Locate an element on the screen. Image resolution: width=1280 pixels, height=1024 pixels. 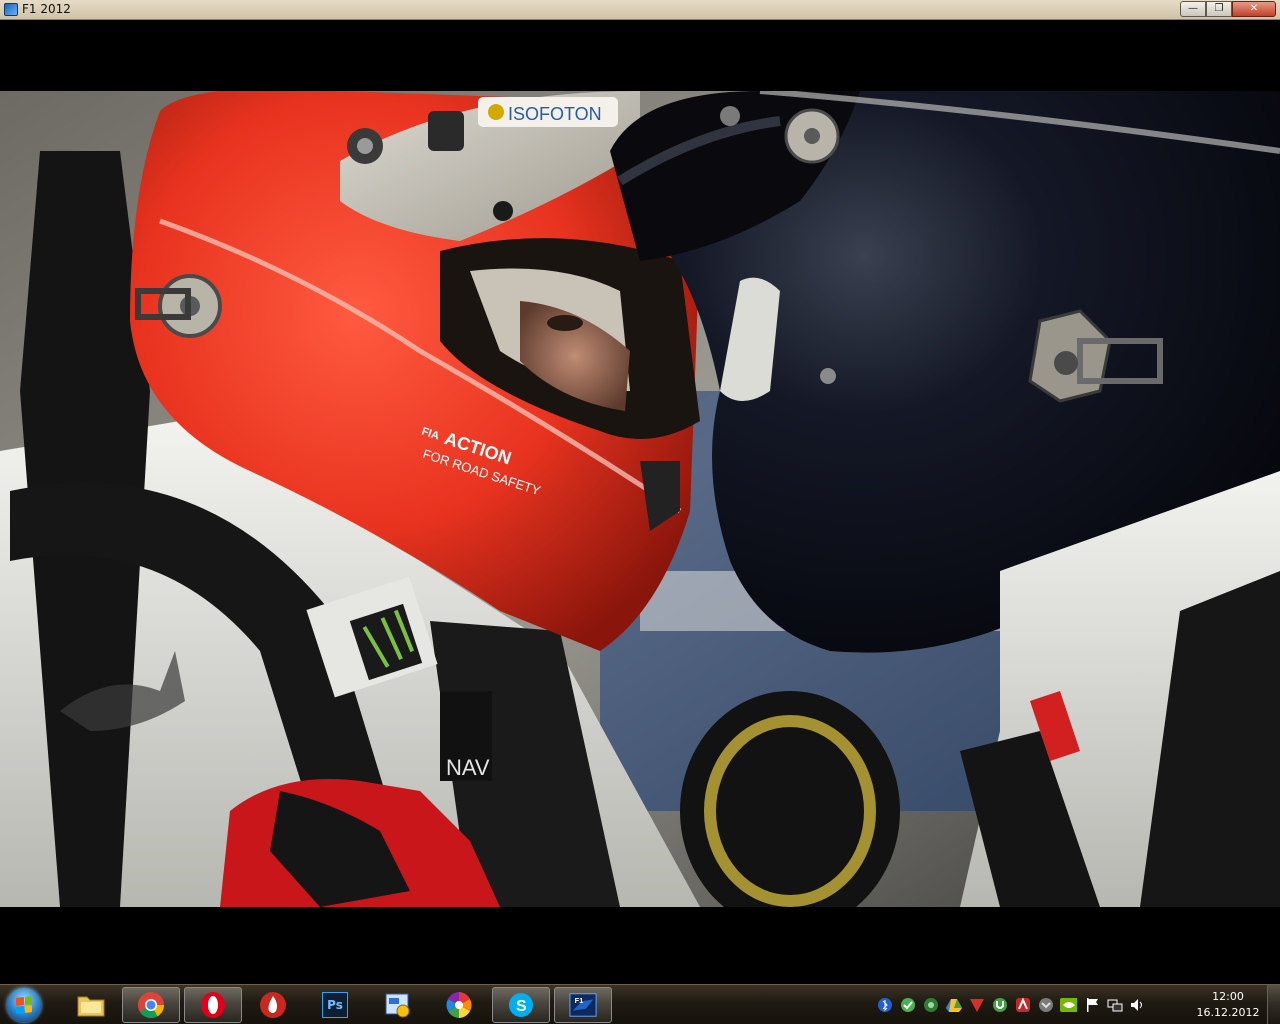
photoshop-label: Ps is located at coordinates (335, 1005).